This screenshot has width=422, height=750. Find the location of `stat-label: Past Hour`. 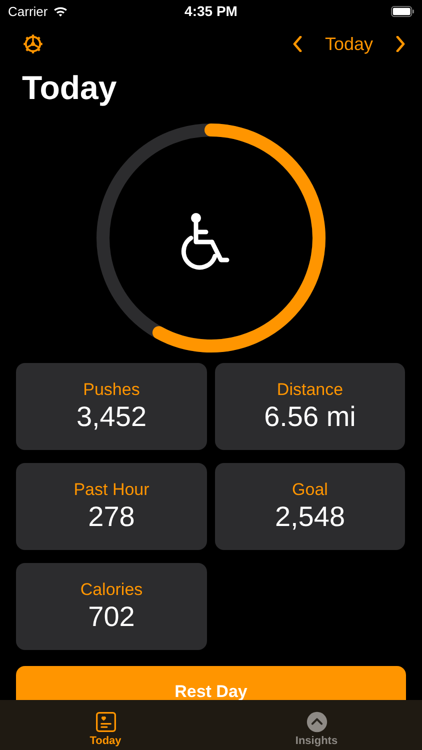

stat-label: Past Hour is located at coordinates (112, 490).